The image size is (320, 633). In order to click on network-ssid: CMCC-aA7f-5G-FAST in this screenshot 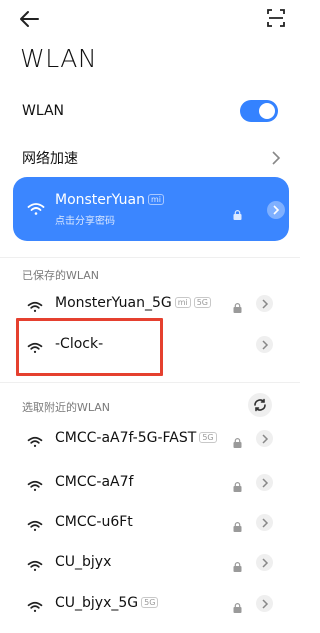, I will do `click(126, 438)`.